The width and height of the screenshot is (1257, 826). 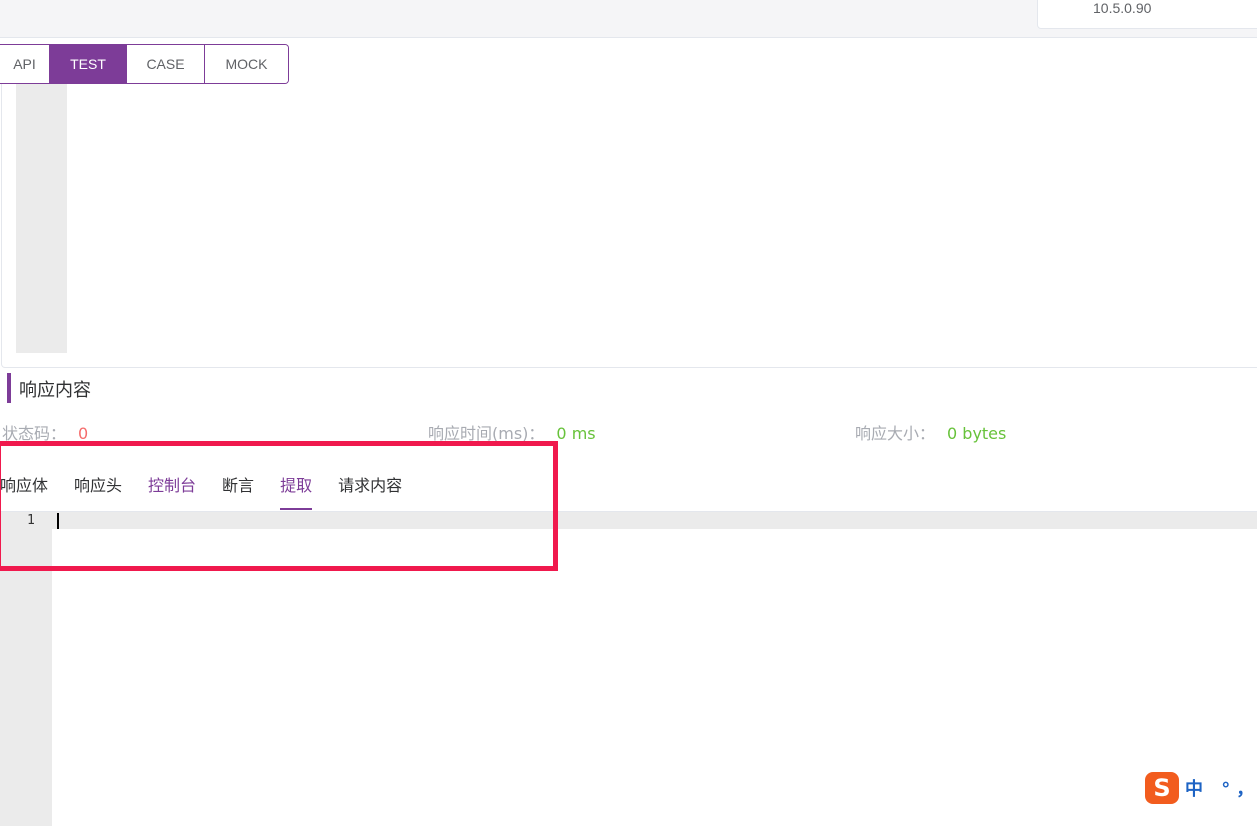 What do you see at coordinates (24, 490) in the screenshot?
I see `tab-response-body: 响应体` at bounding box center [24, 490].